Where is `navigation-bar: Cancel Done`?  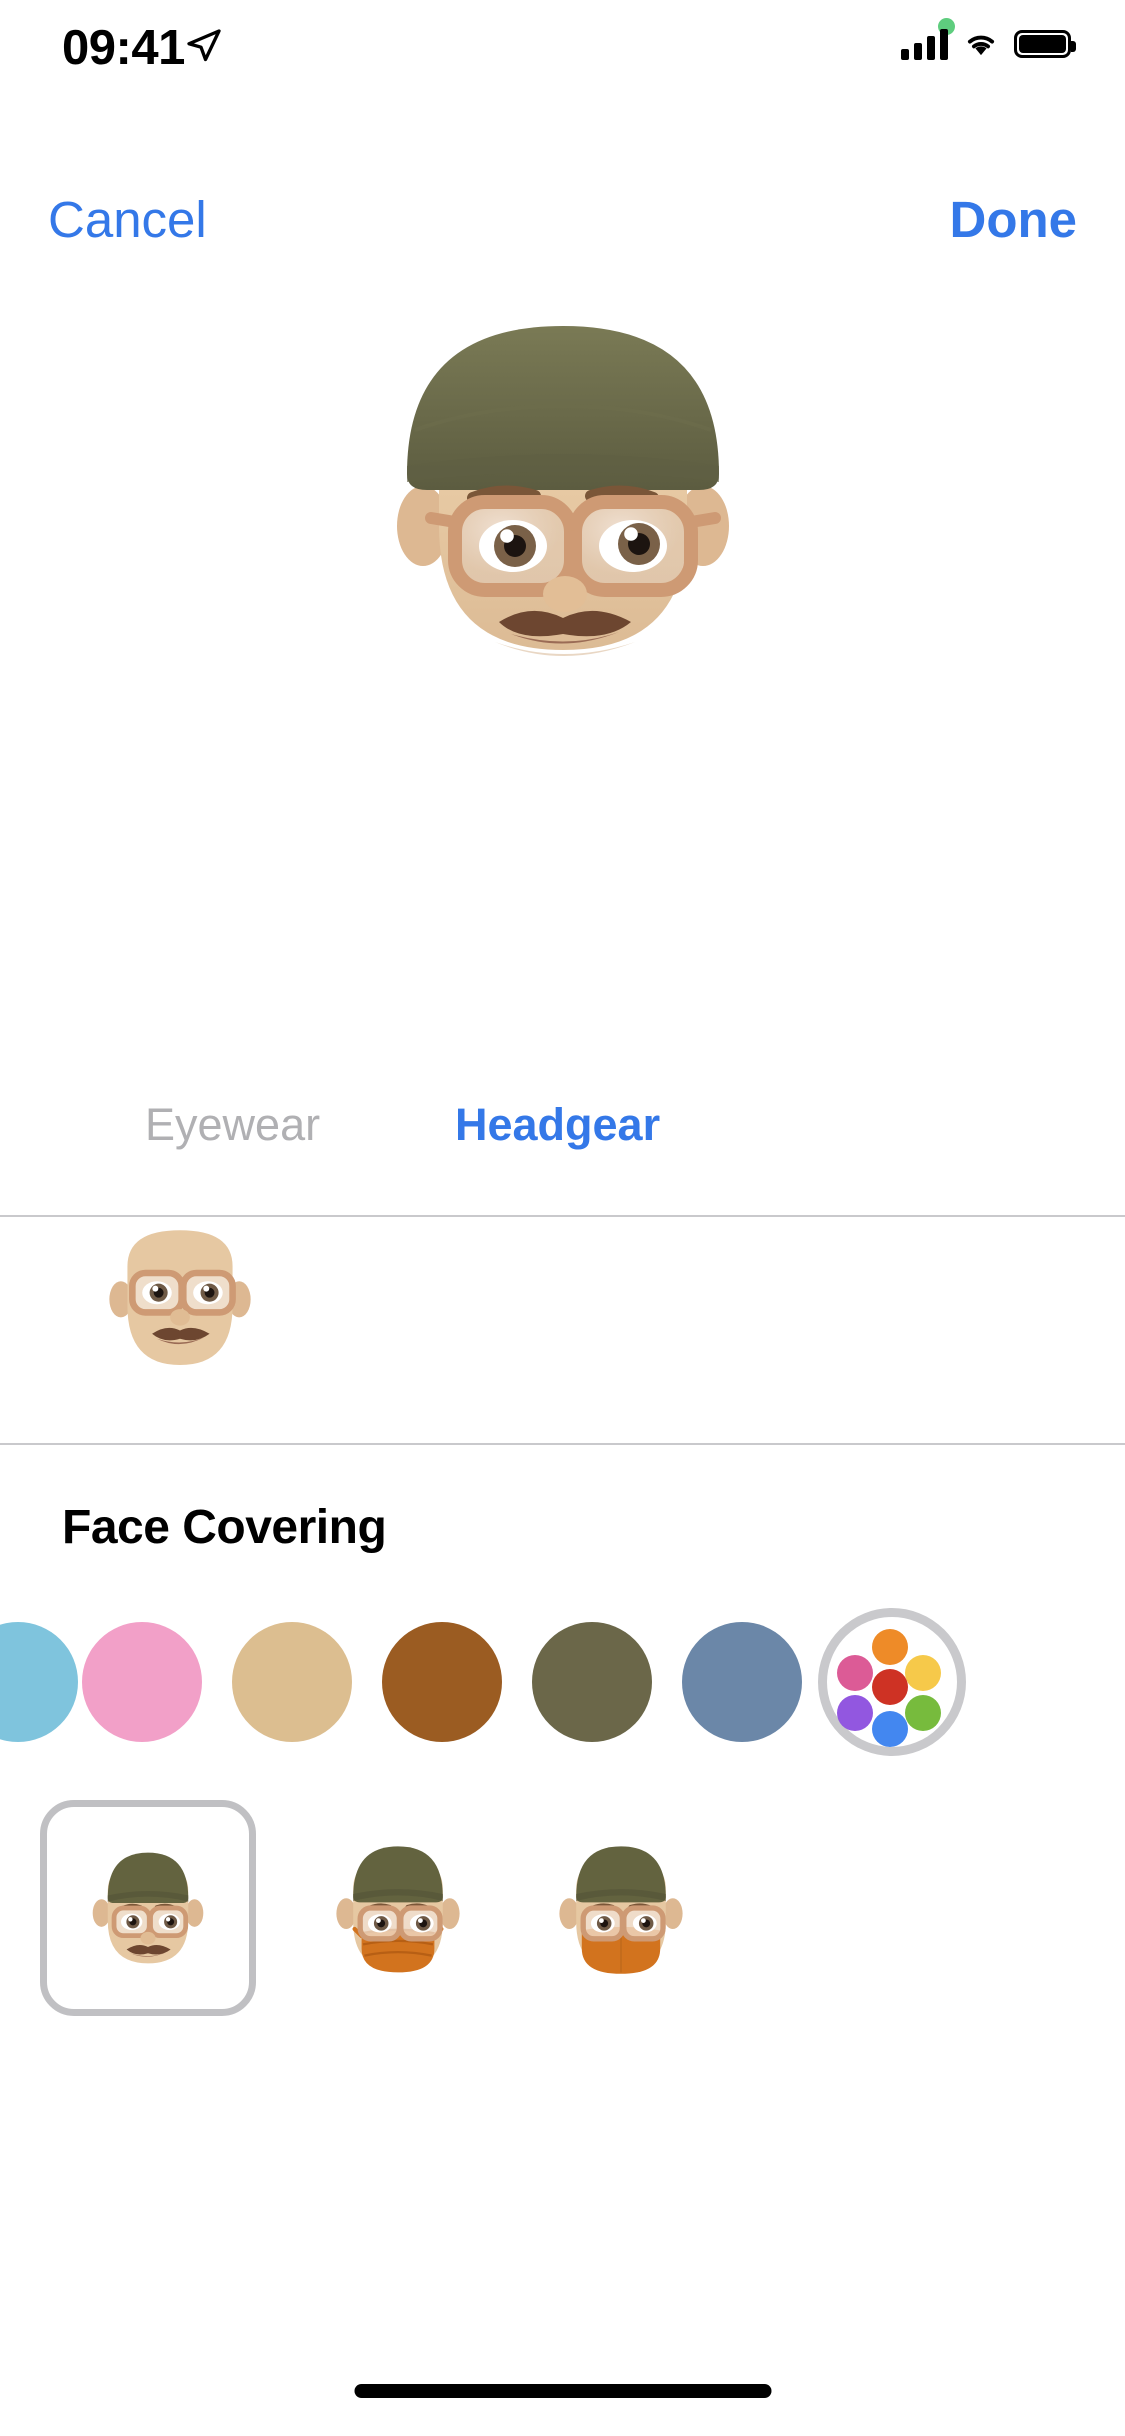
navigation-bar: Cancel Done is located at coordinates (562, 220).